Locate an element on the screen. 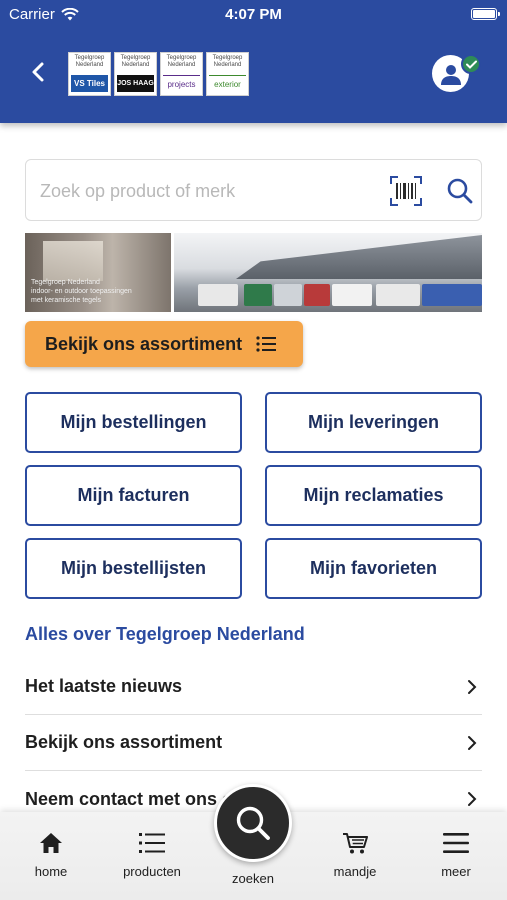  my-invoices-button: Mijn facturen is located at coordinates (133, 495).